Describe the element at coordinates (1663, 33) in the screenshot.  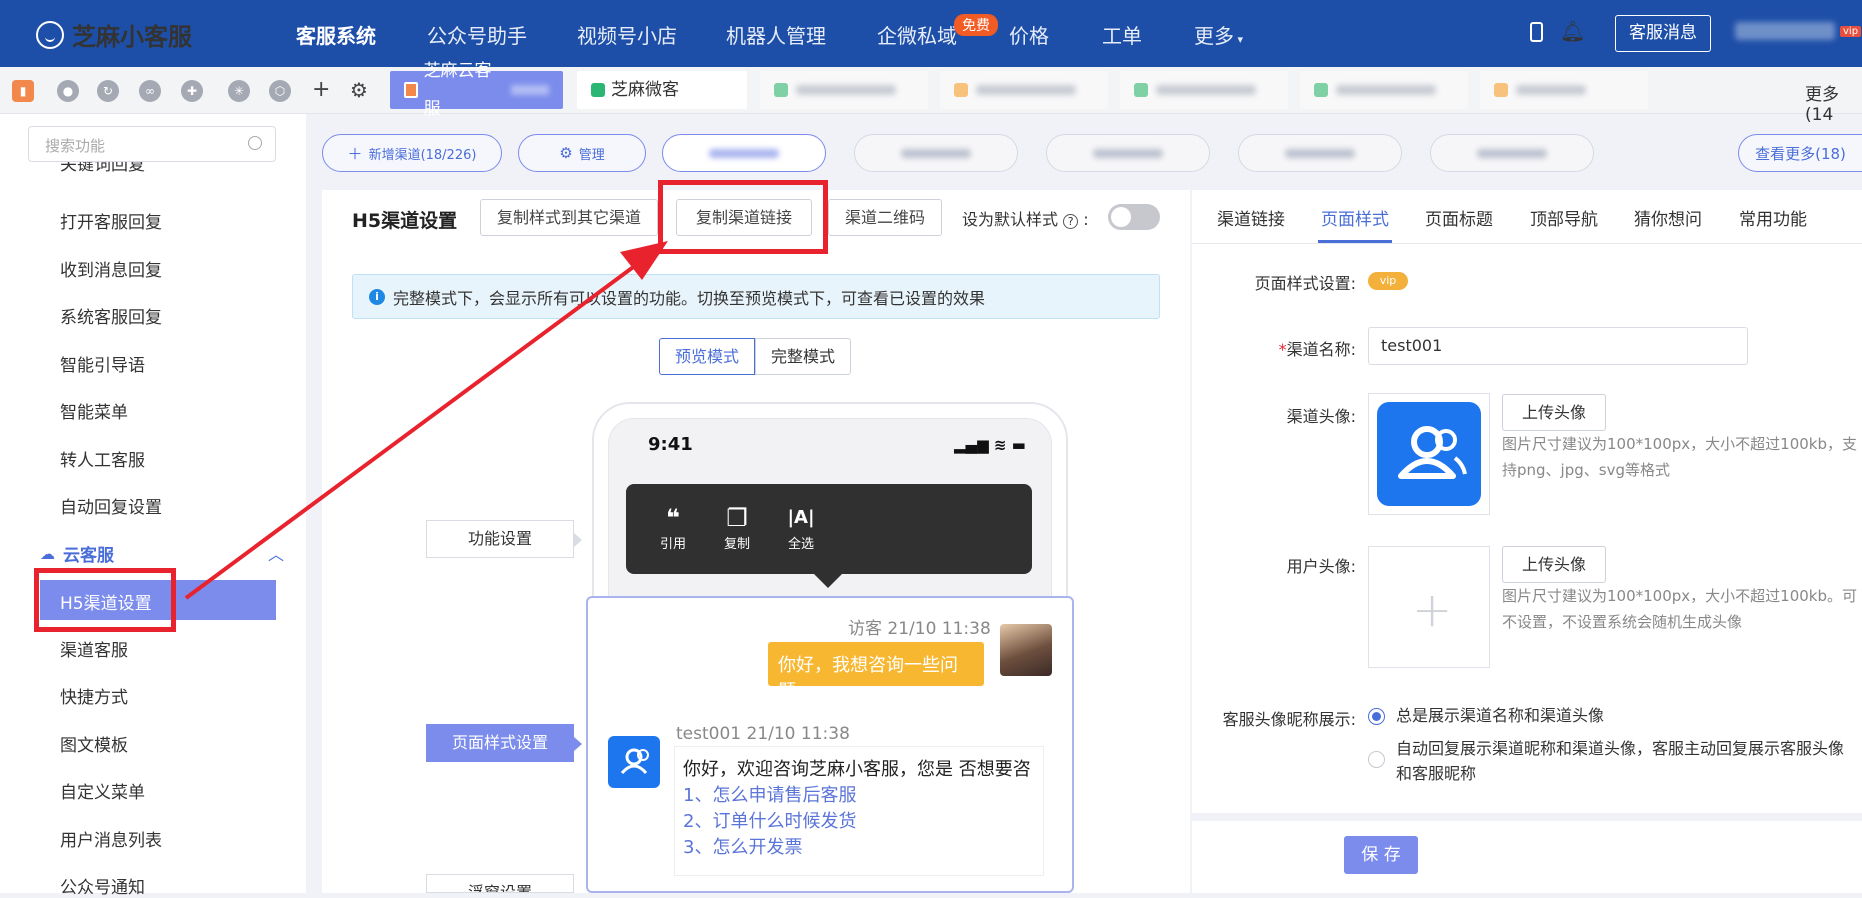
I see `cs-message-button: 客服消息` at that location.